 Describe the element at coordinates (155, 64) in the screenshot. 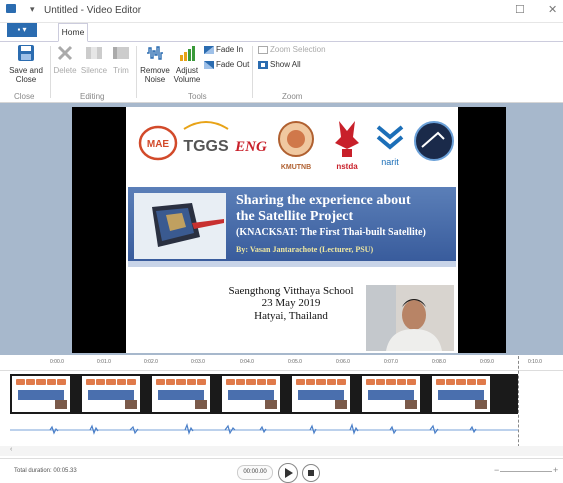

I see `remove-noise-button: Remove Noise` at that location.